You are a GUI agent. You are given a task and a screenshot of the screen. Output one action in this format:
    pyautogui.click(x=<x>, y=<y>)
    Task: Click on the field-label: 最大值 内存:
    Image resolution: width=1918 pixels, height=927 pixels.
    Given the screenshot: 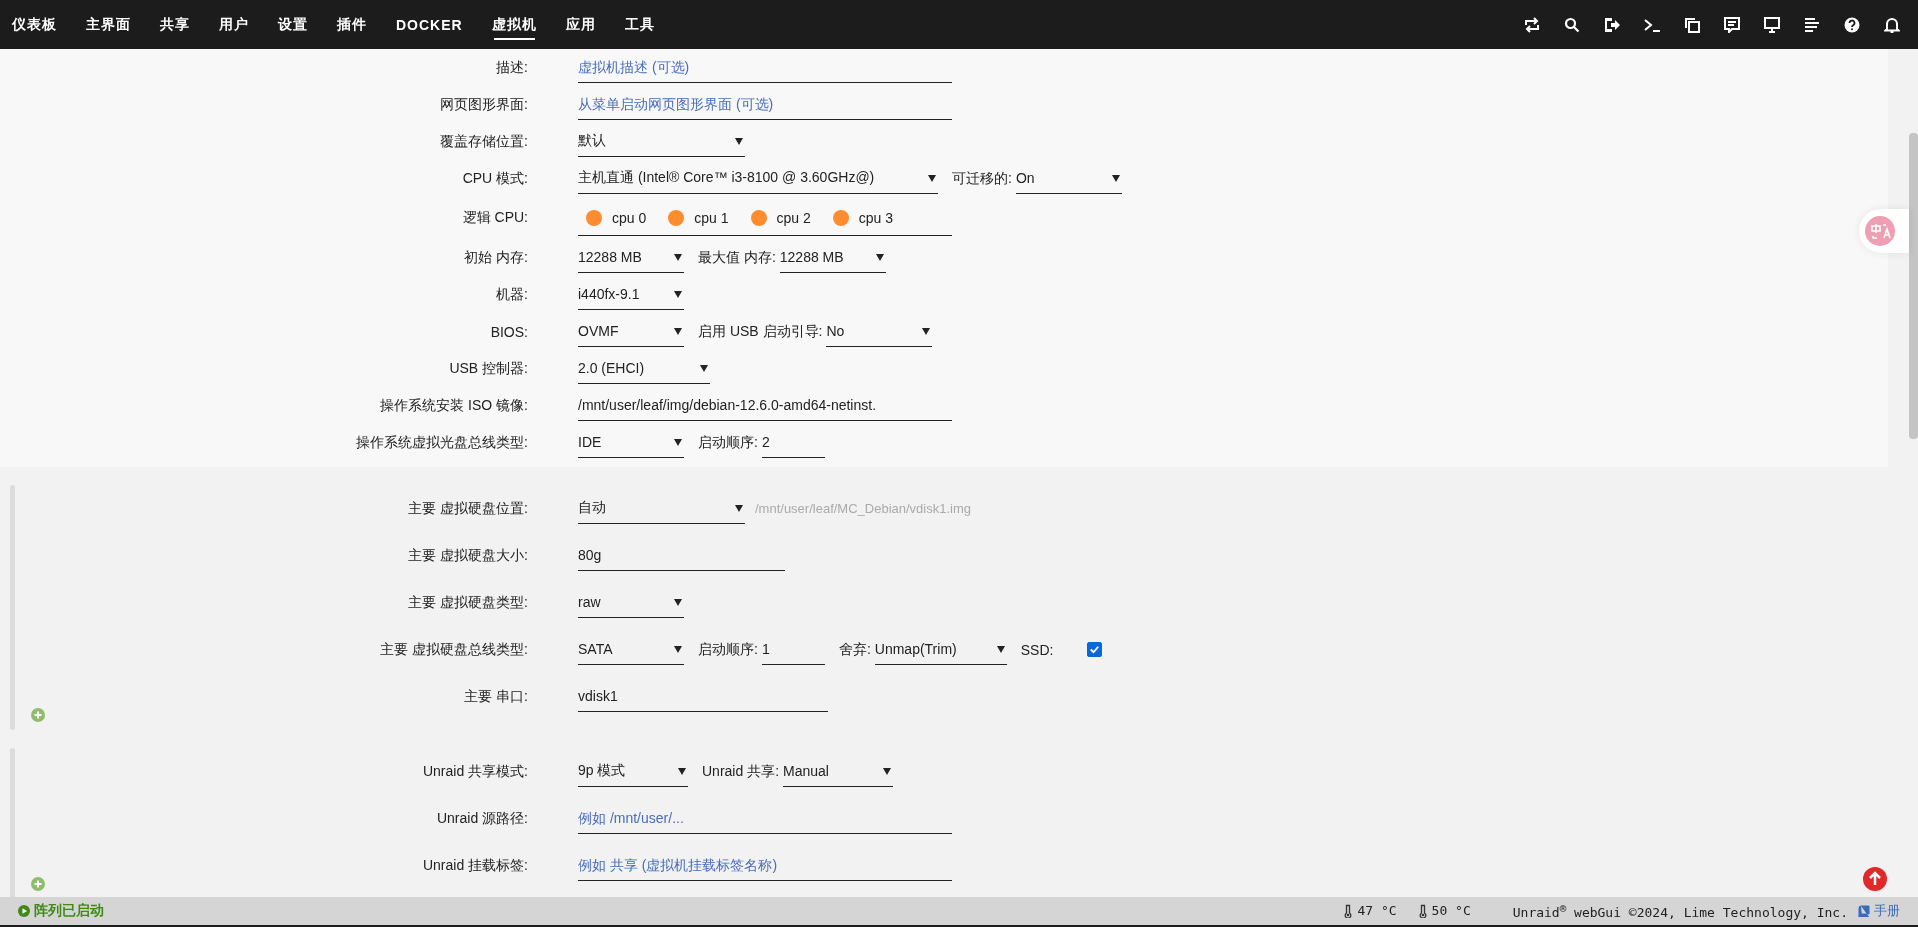 What is the action you would take?
    pyautogui.click(x=737, y=257)
    